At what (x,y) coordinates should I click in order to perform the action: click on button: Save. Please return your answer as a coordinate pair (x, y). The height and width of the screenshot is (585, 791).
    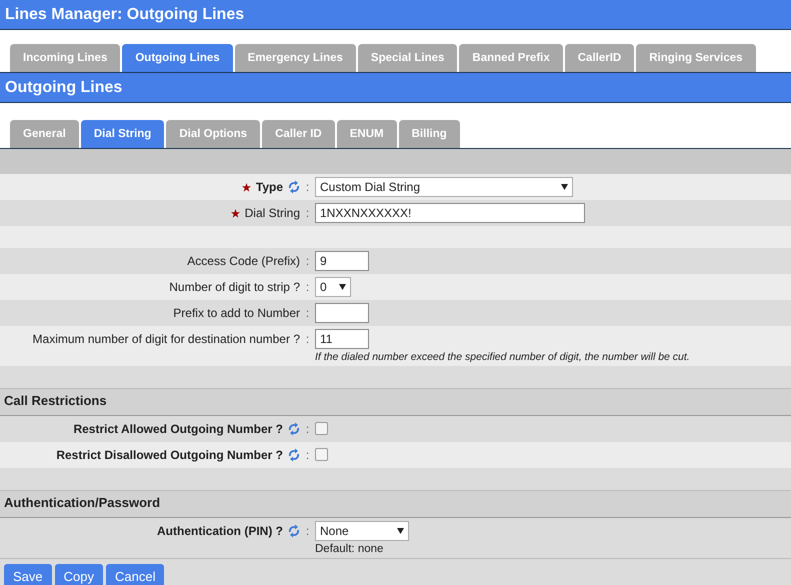
    Looking at the image, I should click on (28, 574).